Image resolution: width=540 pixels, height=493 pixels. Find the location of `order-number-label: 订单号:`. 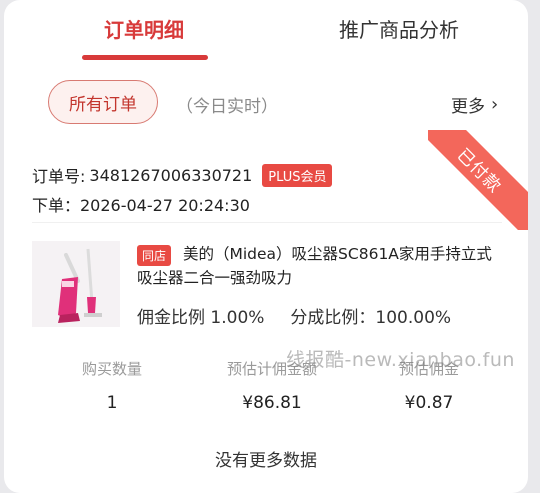

order-number-label: 订单号: is located at coordinates (59, 176).